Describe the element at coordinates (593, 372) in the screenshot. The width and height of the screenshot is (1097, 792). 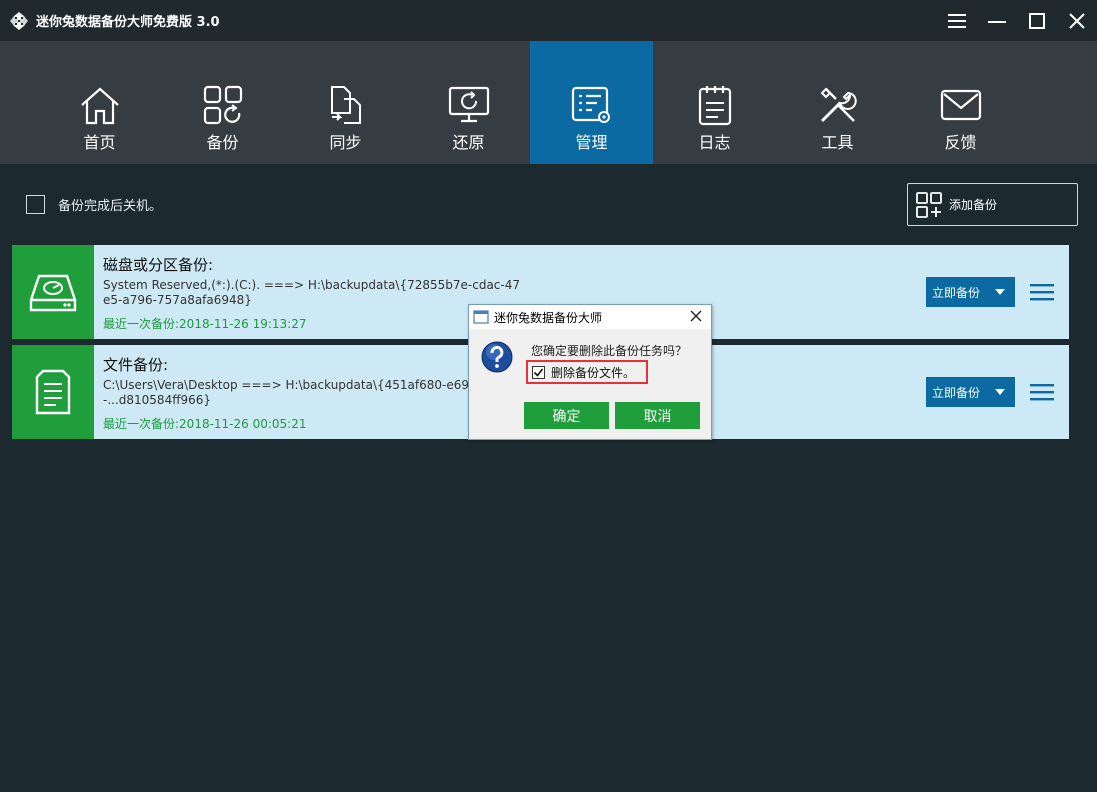
I see `delete-files-label: 删除备份文件。` at that location.